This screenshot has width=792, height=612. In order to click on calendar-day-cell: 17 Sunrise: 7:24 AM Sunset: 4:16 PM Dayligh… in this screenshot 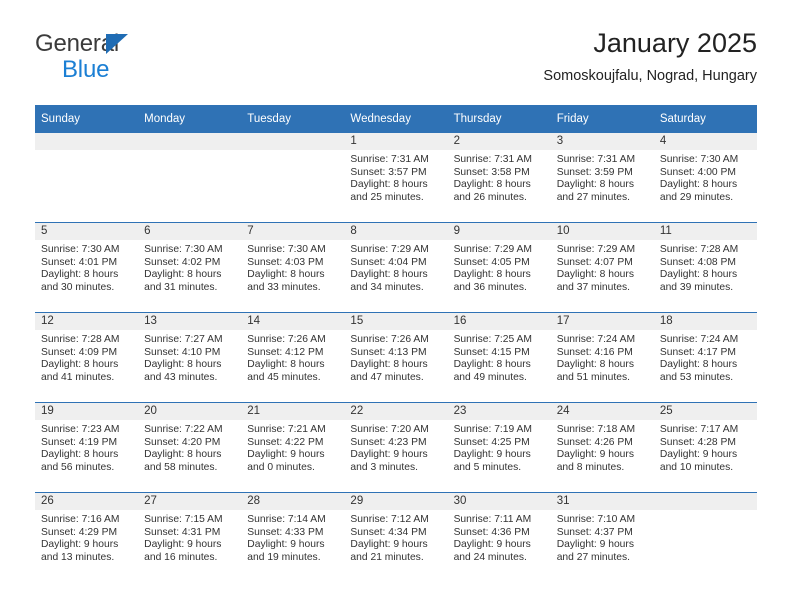, I will do `click(602, 357)`.